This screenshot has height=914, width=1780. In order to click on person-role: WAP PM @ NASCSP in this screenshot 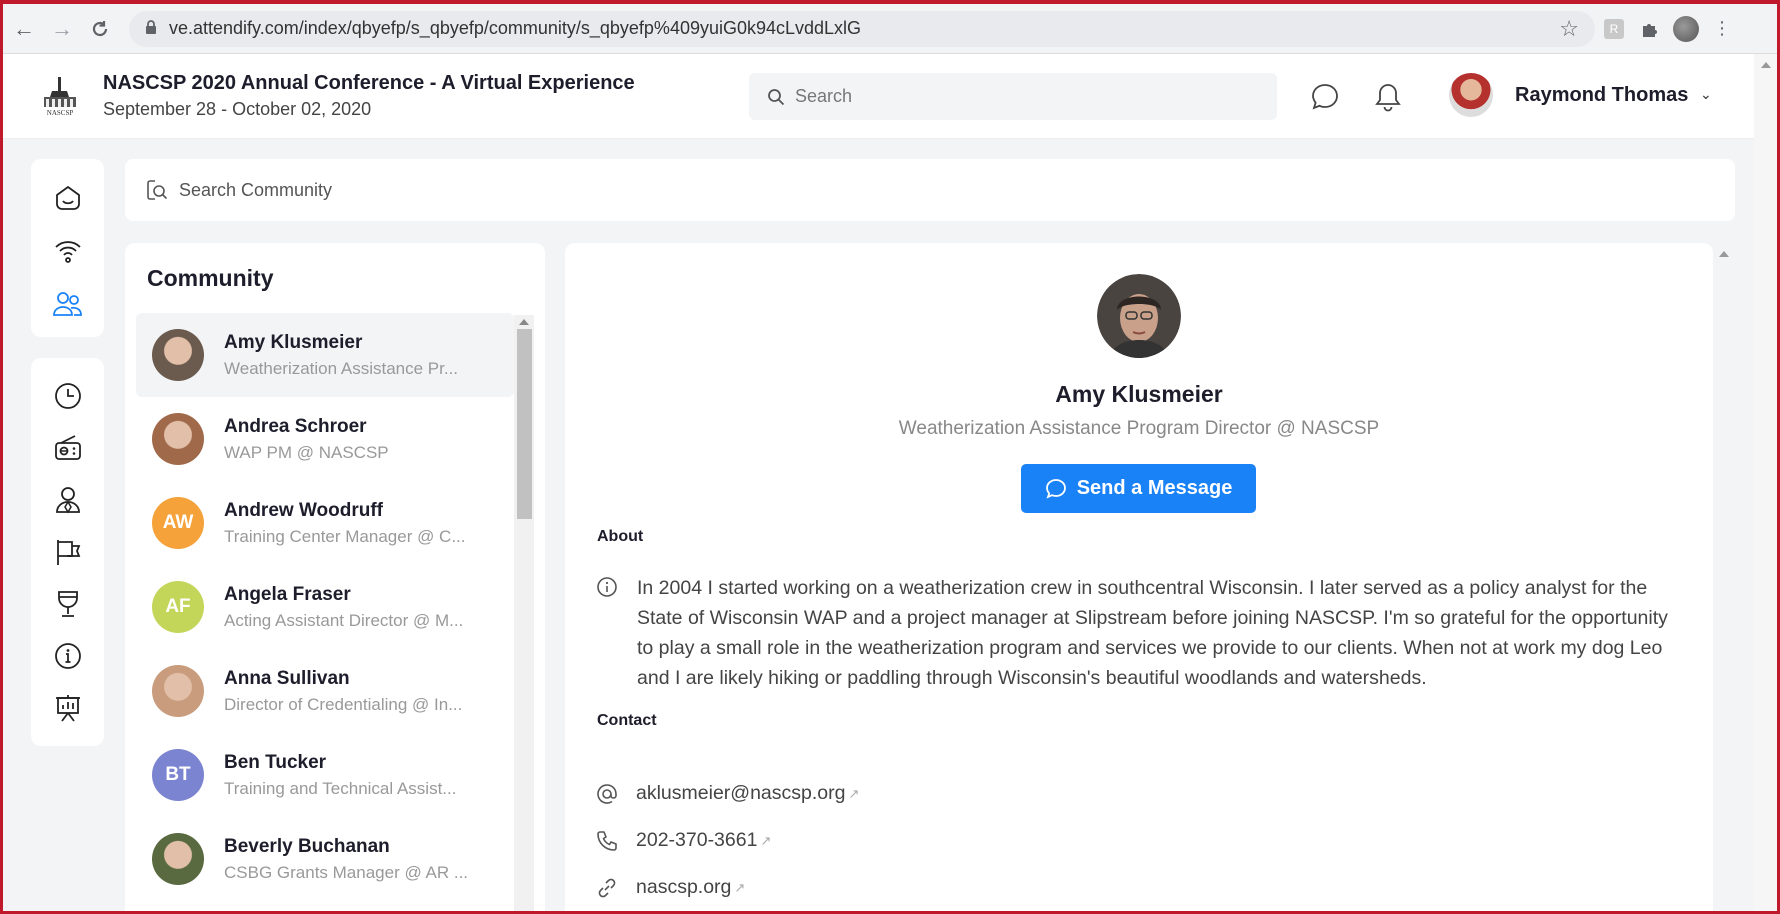, I will do `click(306, 452)`.